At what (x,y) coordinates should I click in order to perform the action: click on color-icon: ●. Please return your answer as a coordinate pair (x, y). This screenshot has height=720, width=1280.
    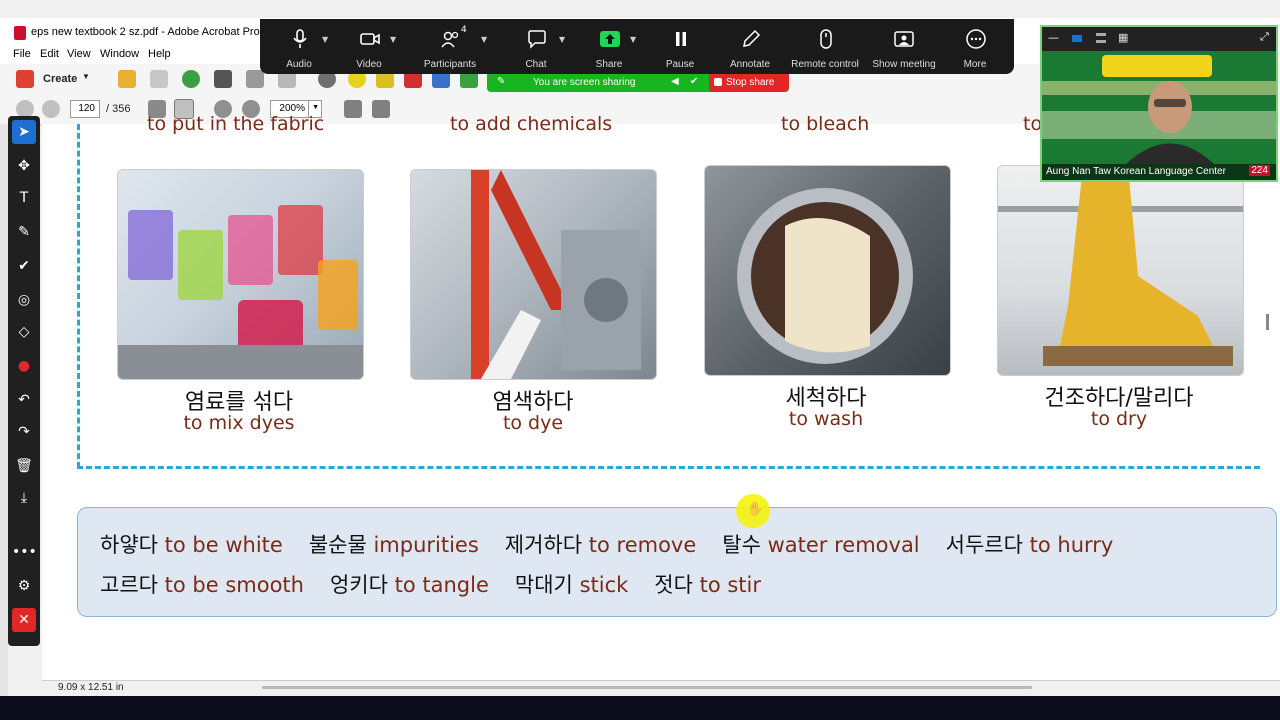
    Looking at the image, I should click on (24, 366).